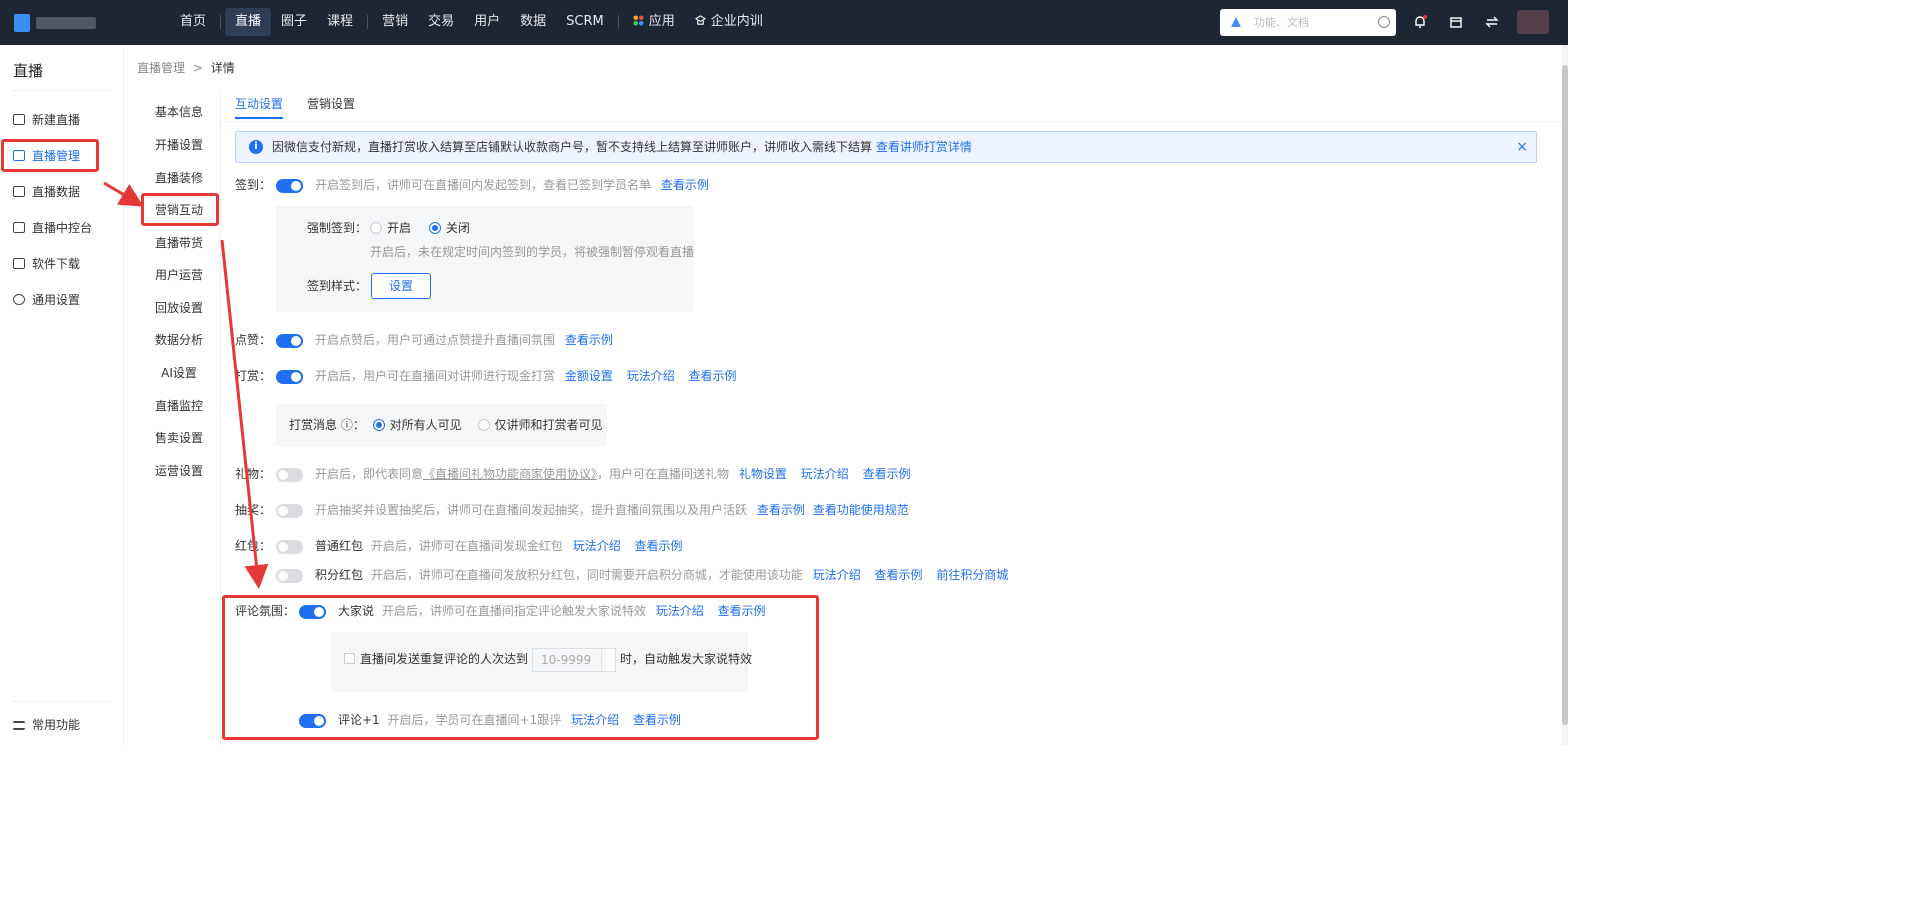  I want to click on normal-redpacket-example-link: 查看示例, so click(659, 546).